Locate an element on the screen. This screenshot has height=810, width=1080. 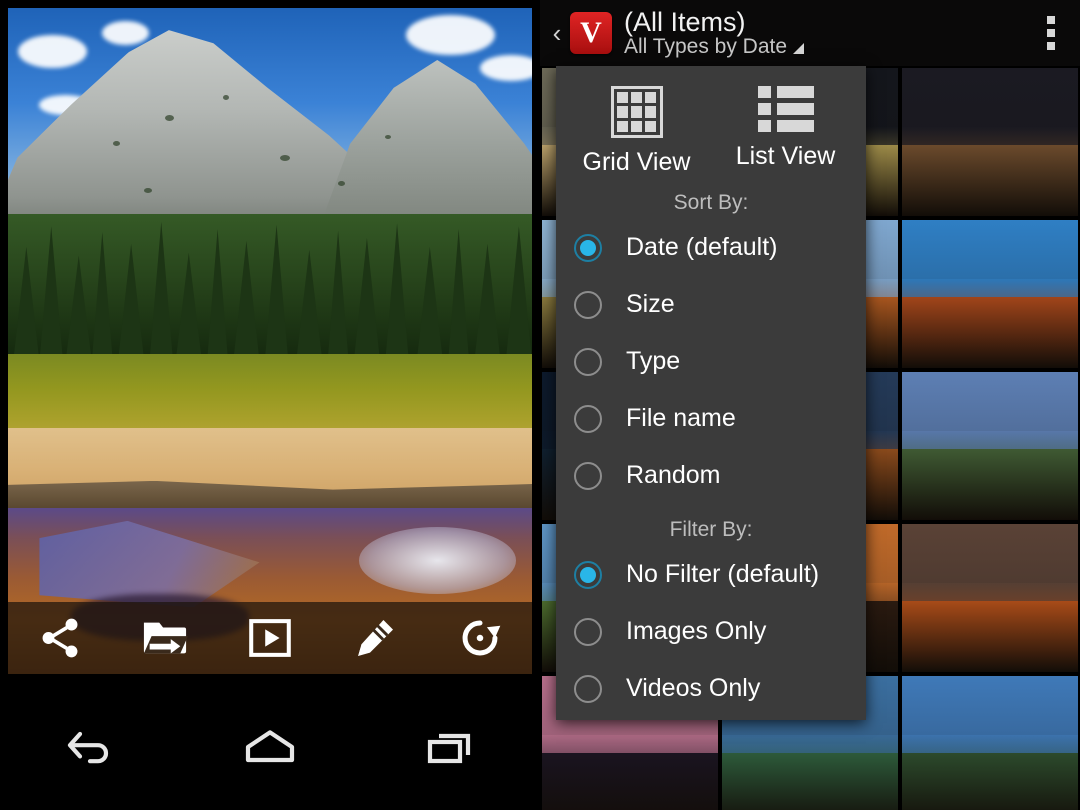
filter-option-videos-only: Videos Only is located at coordinates (711, 688).